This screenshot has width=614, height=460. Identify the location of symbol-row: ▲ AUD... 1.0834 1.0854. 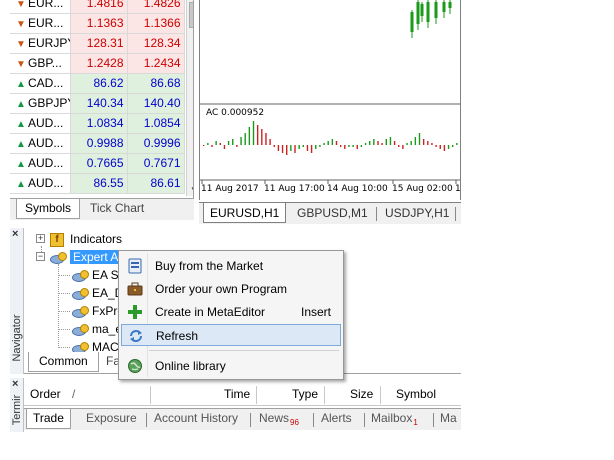
(97, 123).